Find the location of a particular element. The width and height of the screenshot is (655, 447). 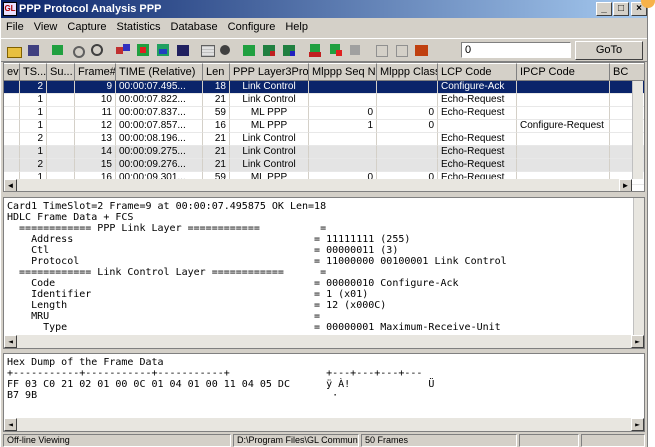

decode-line: Type = 00000001 Maximum-Receive-Unit is located at coordinates (254, 327).